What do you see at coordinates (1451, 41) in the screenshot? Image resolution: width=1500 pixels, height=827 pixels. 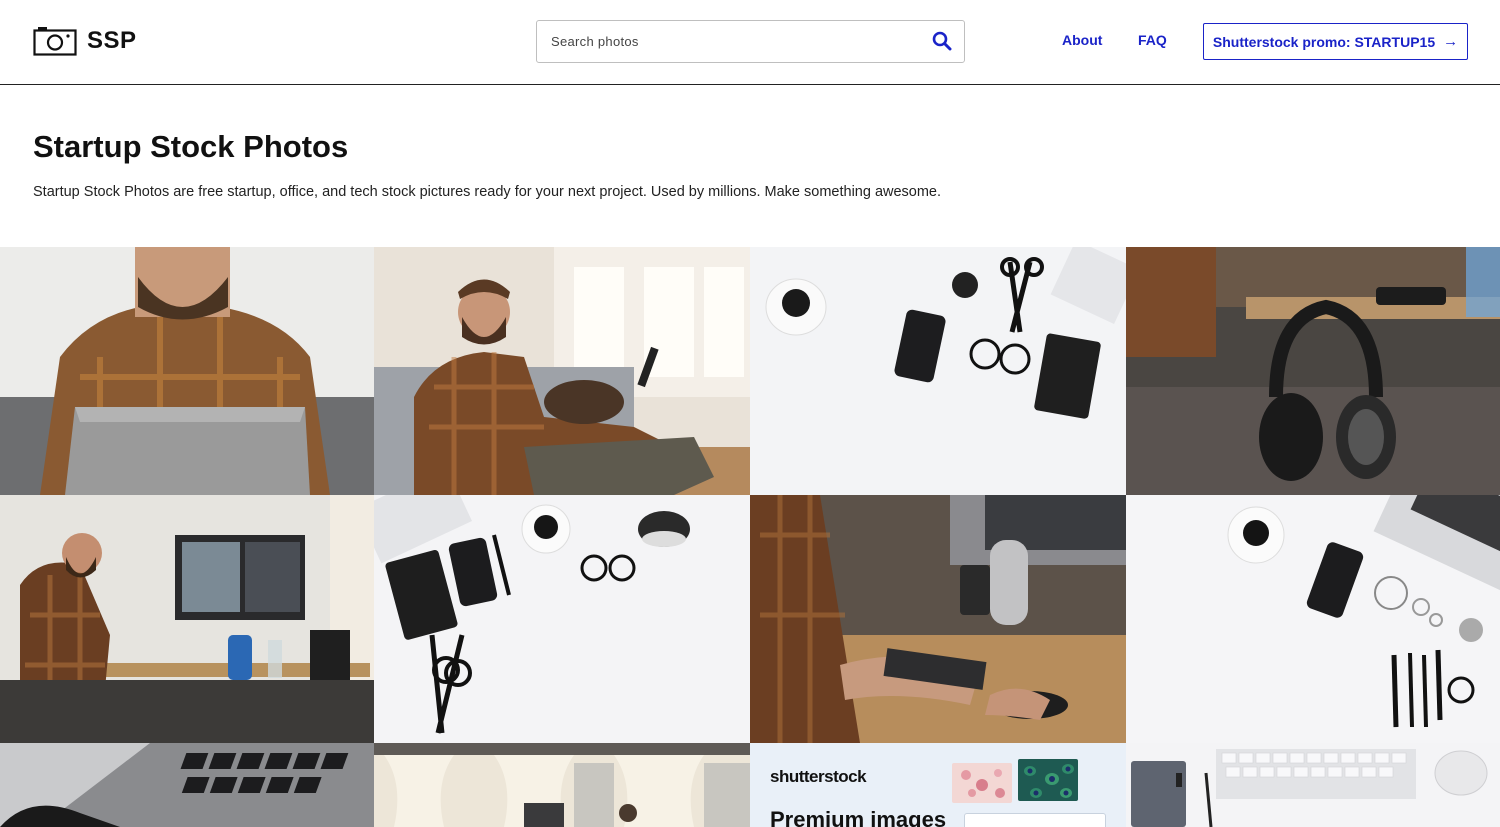 I see `arrow-right-icon: →` at bounding box center [1451, 41].